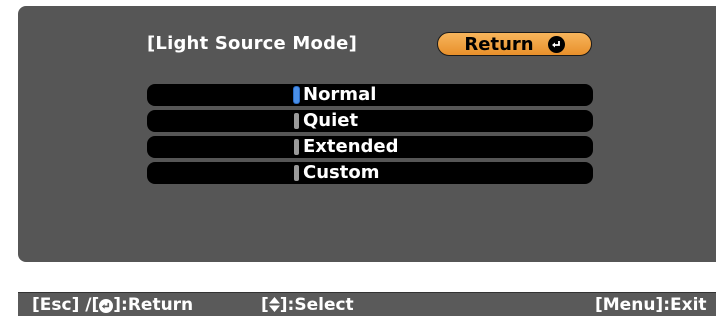 The image size is (716, 316). What do you see at coordinates (252, 43) in the screenshot?
I see `menu-title: [Light Source Mode]` at bounding box center [252, 43].